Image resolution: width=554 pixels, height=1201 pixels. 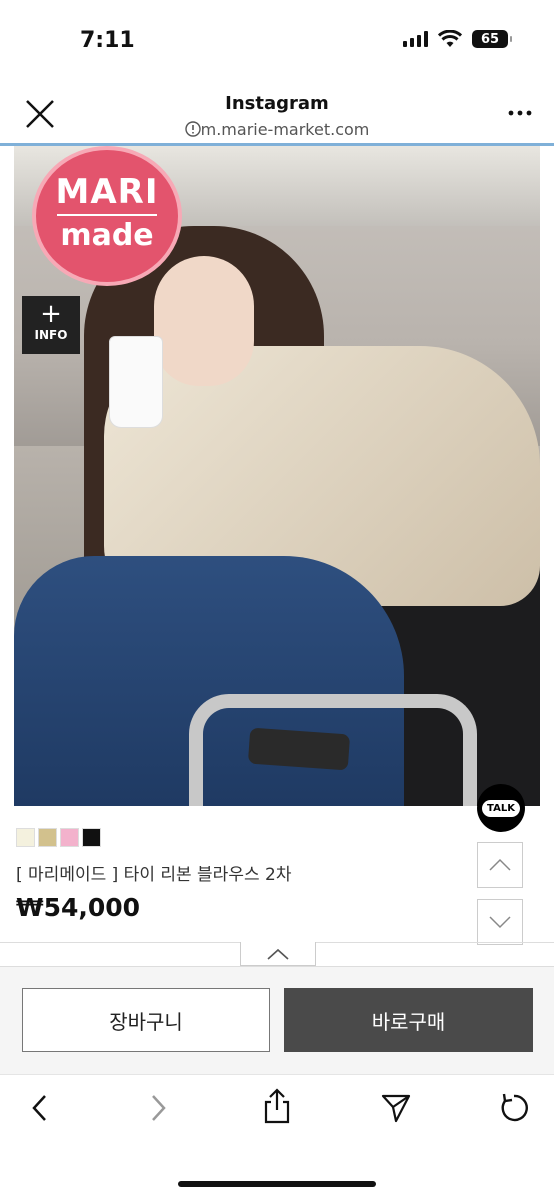 I want to click on share-icon, so click(x=277, y=1106).